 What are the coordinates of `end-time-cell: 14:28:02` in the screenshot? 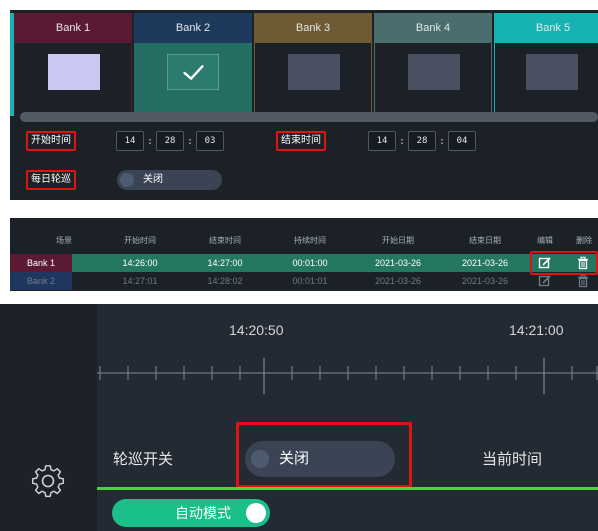 It's located at (225, 281).